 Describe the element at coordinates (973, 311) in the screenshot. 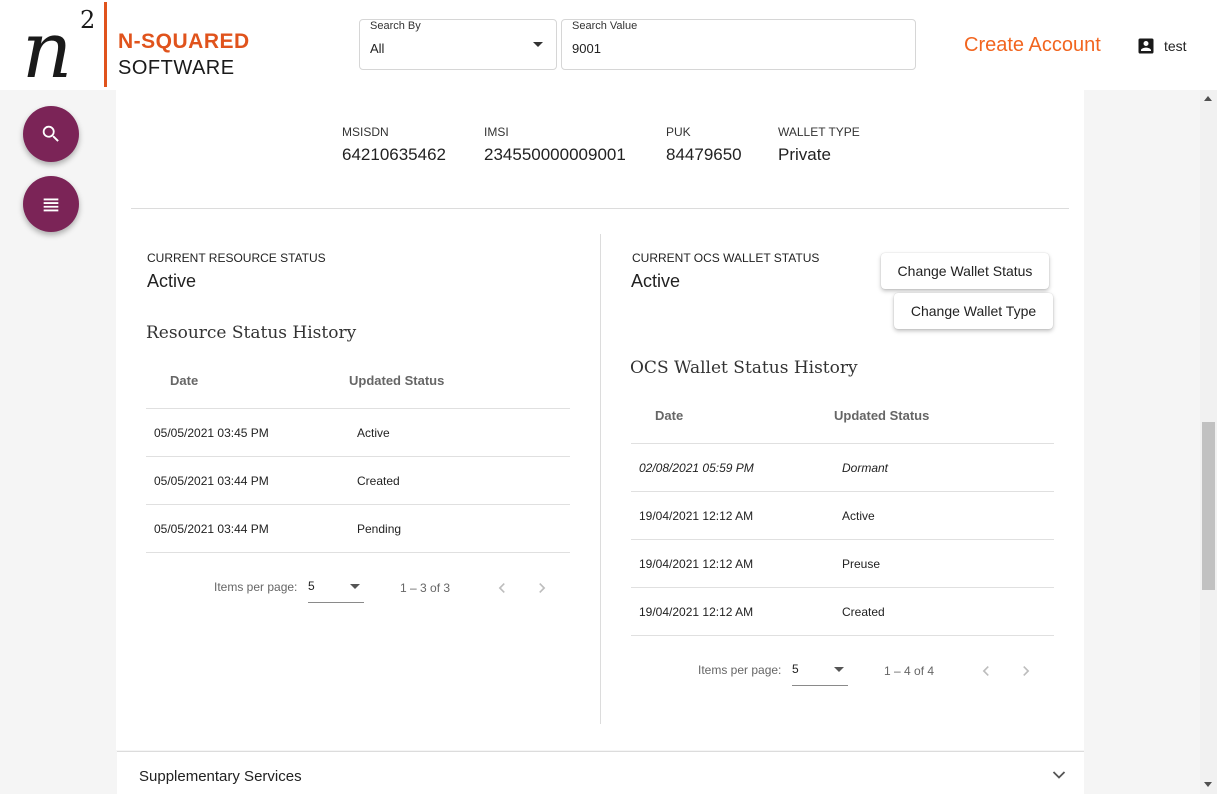

I see `change-wallet-type-button: Change Wallet Type` at that location.